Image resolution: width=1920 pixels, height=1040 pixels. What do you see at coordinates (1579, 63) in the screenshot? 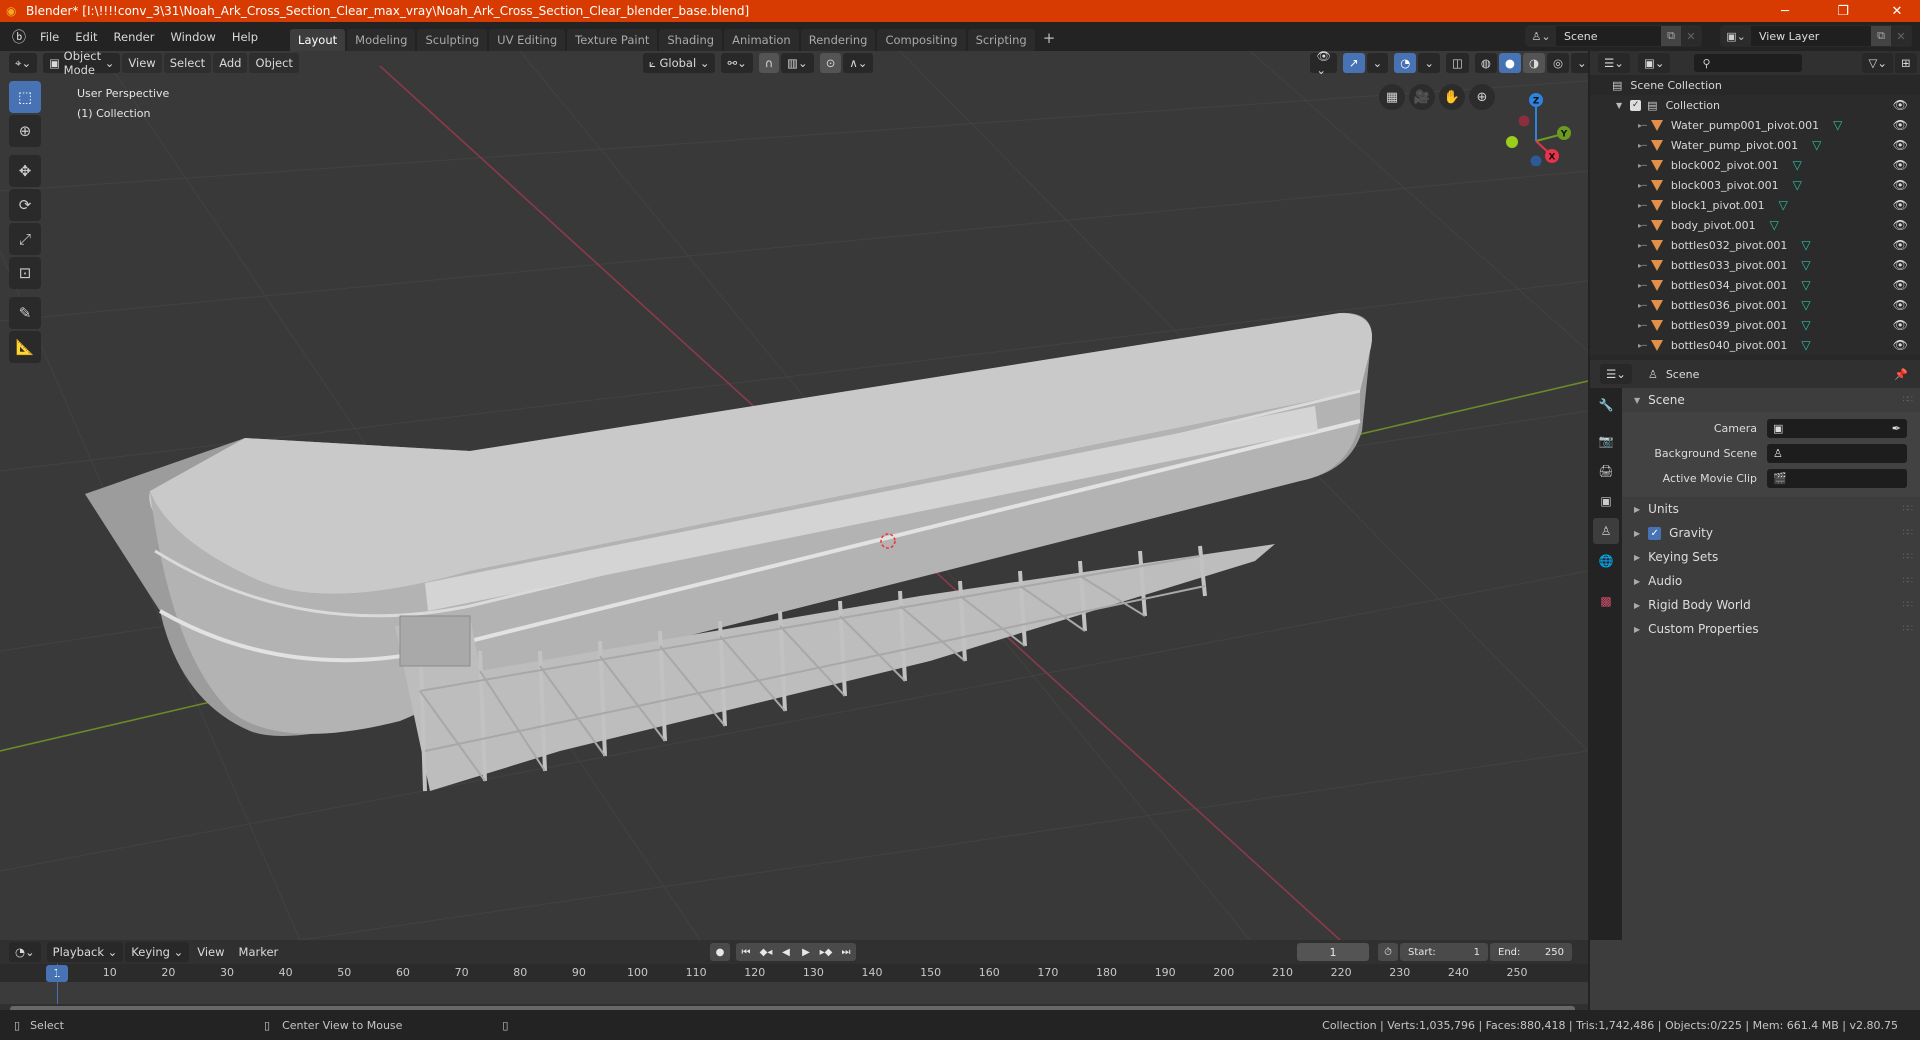
I see `shading-settings-button: ⌄` at bounding box center [1579, 63].